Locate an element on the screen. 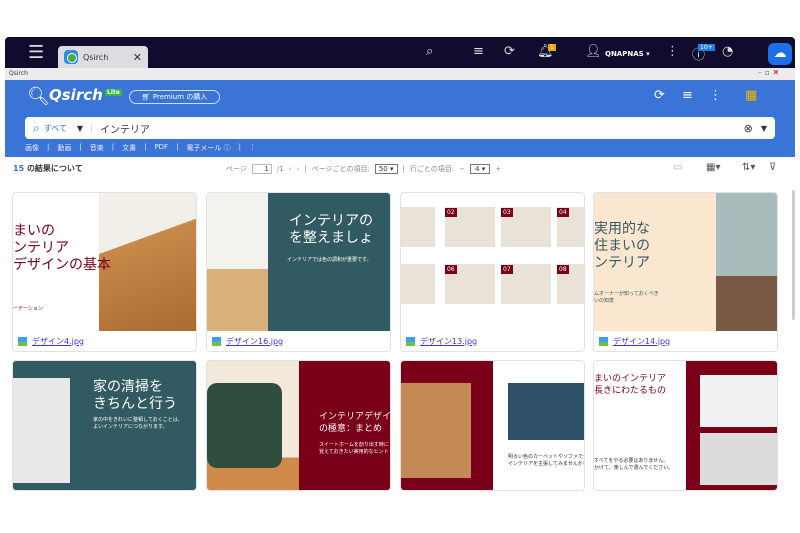 The height and width of the screenshot is (533, 800). search-bar: ⌕ すべて ▼ インテリア ⊗ ▼ is located at coordinates (400, 128).